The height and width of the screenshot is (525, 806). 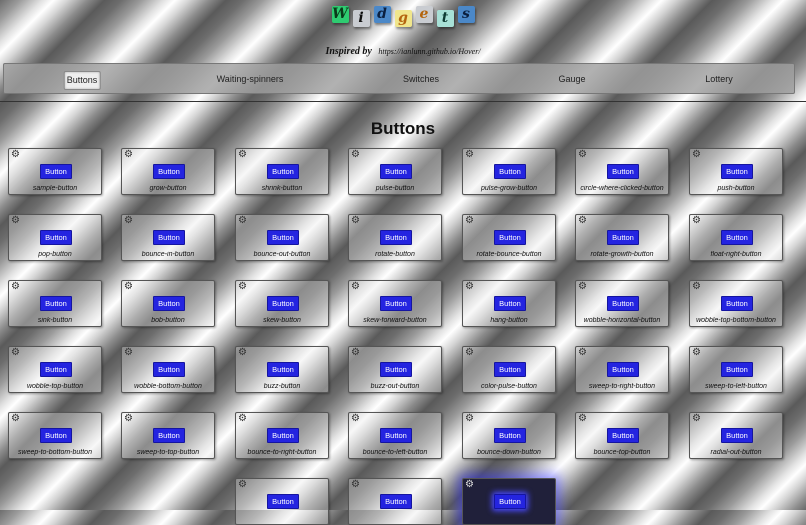 I want to click on effect-label: grow-button, so click(x=168, y=188).